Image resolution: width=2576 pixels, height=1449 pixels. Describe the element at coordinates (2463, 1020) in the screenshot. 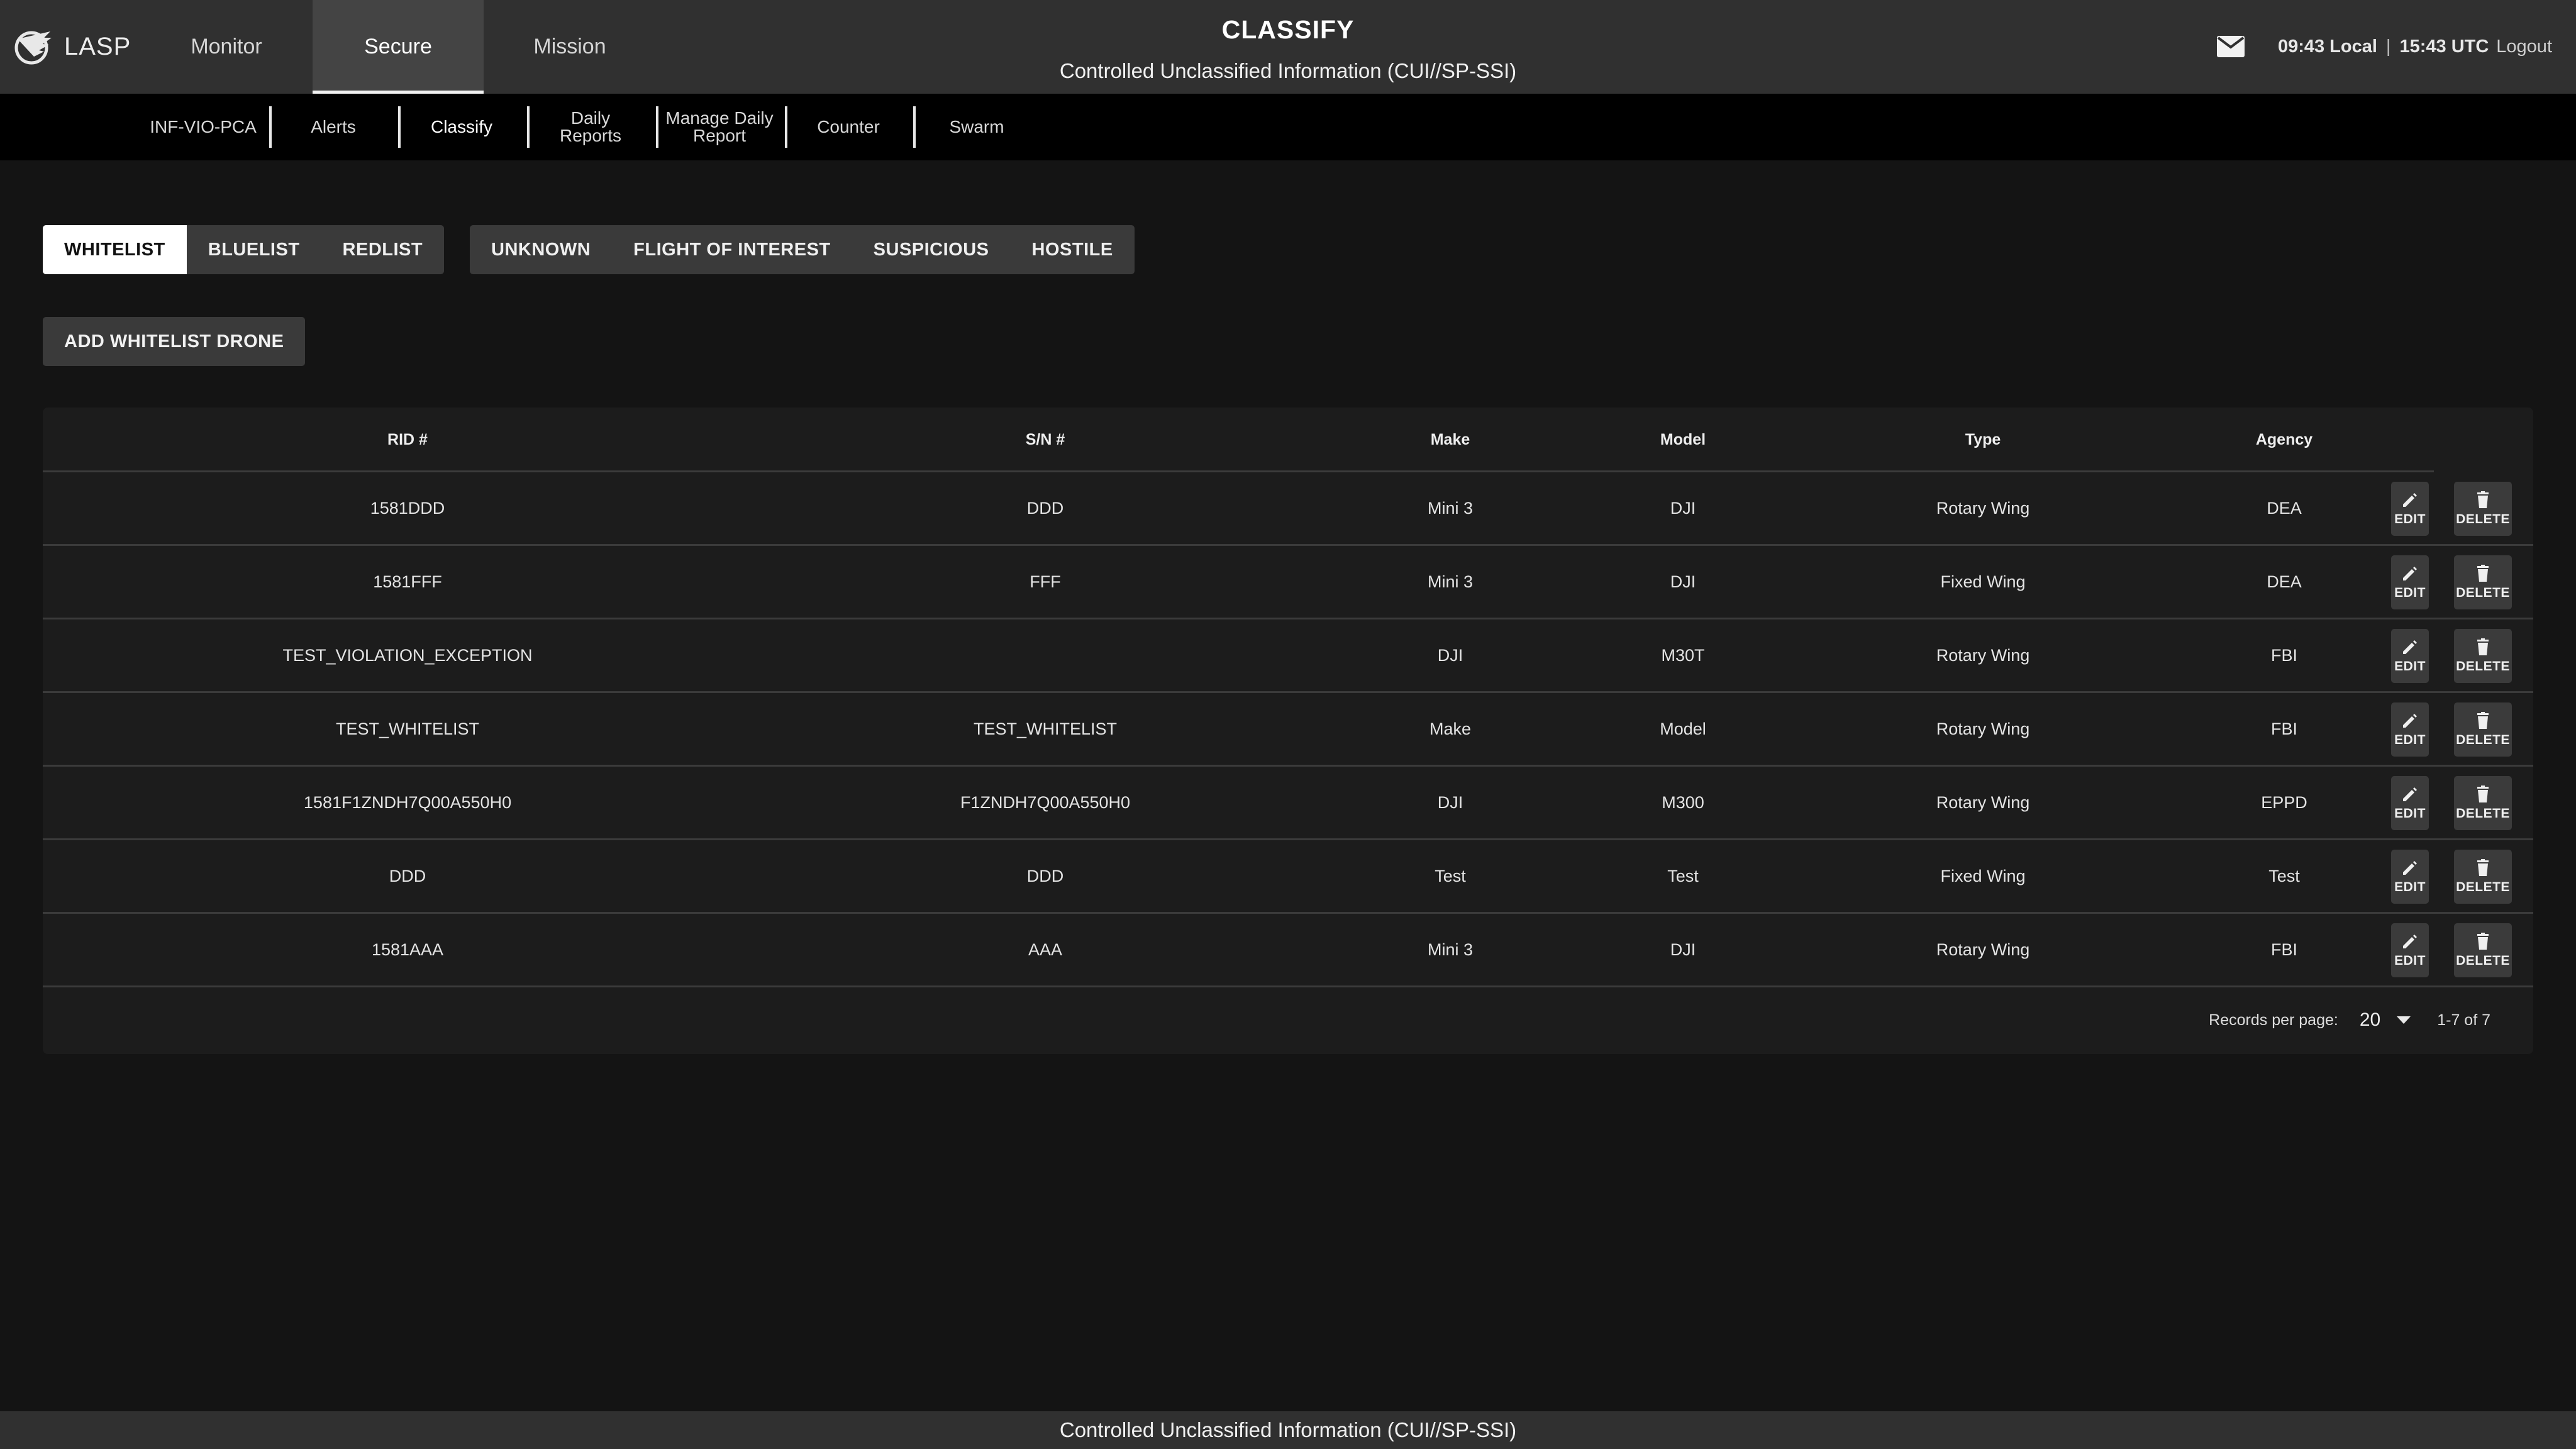

I see `page-range: 1-7 of 7` at that location.